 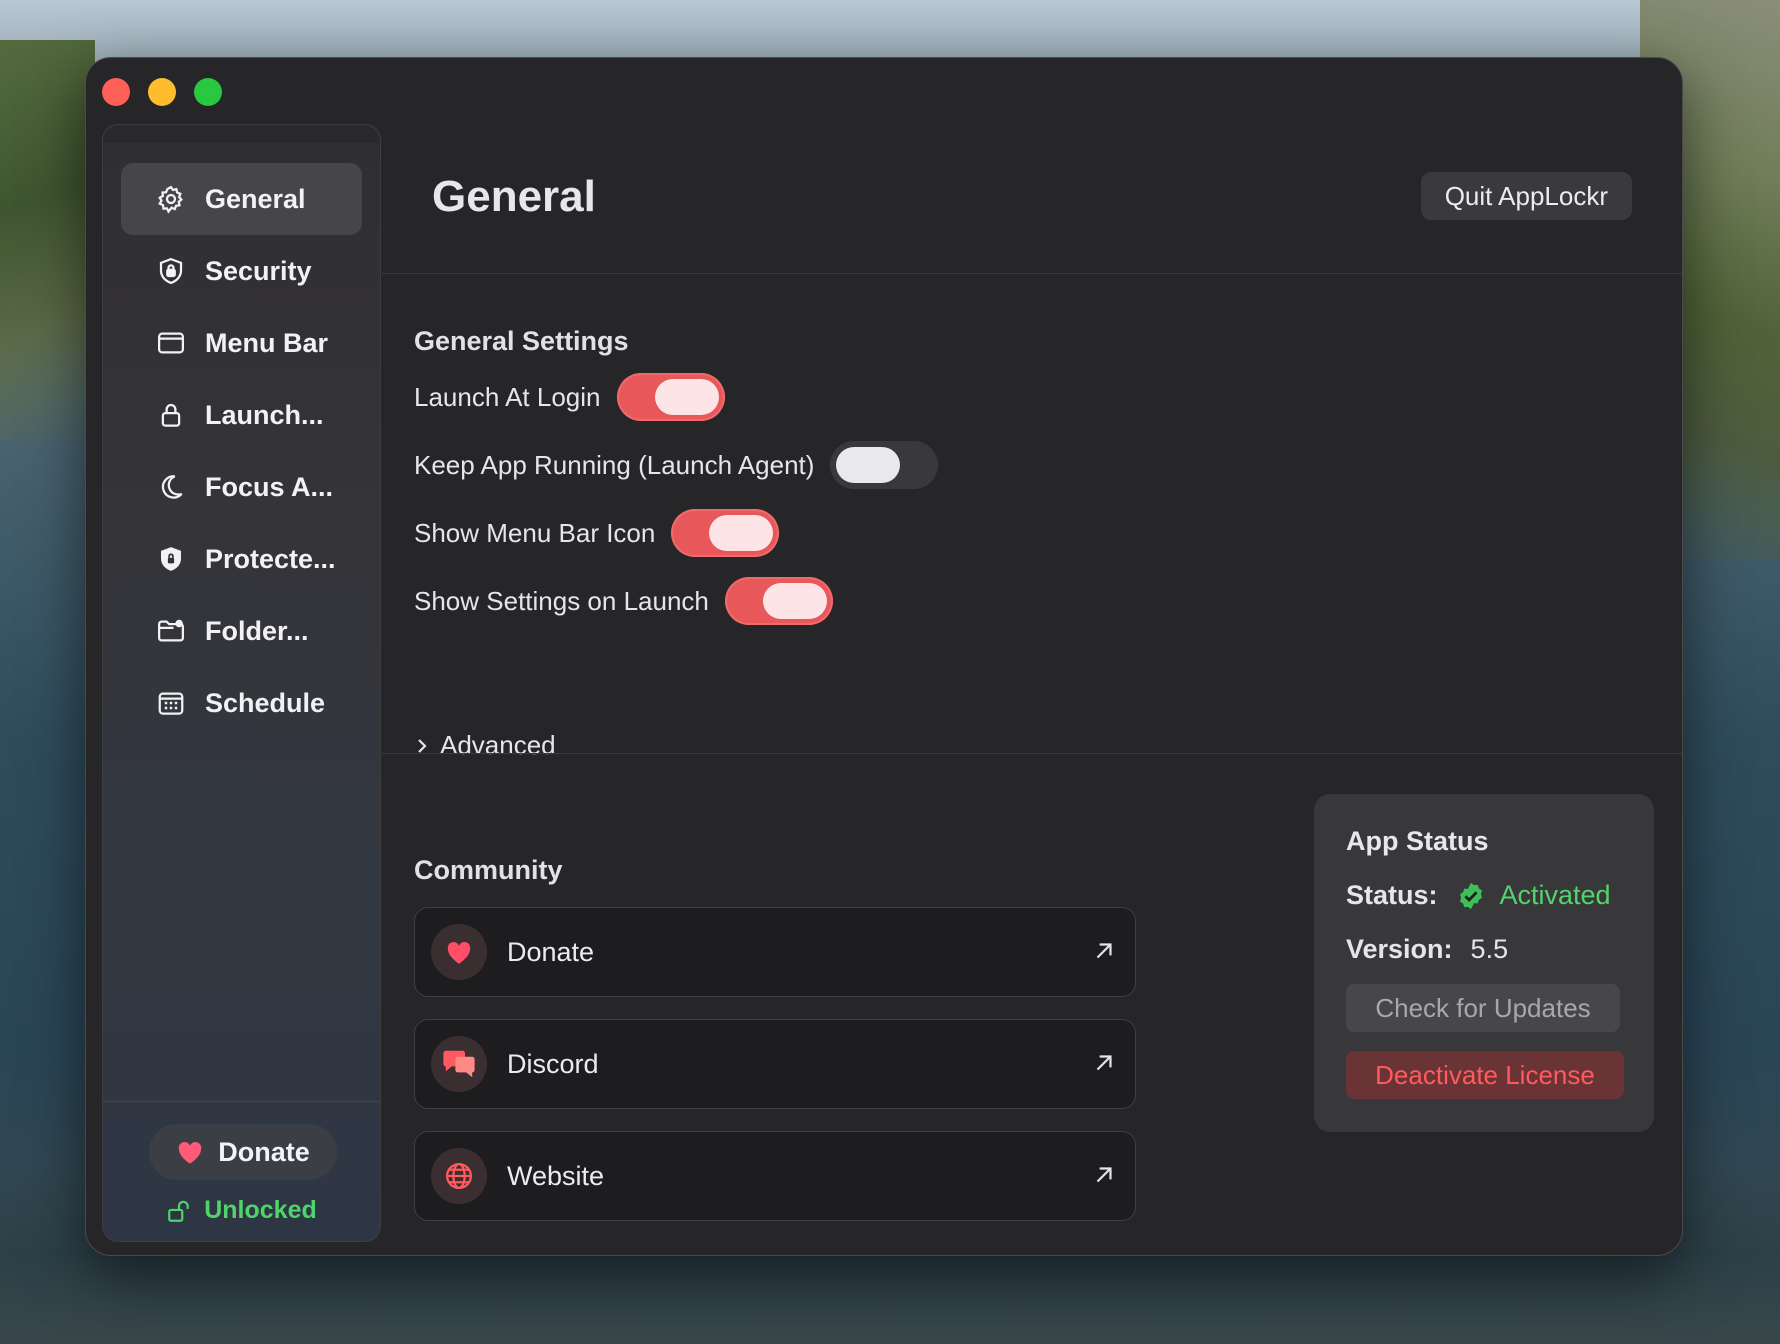 I want to click on page-title: General, so click(x=514, y=196).